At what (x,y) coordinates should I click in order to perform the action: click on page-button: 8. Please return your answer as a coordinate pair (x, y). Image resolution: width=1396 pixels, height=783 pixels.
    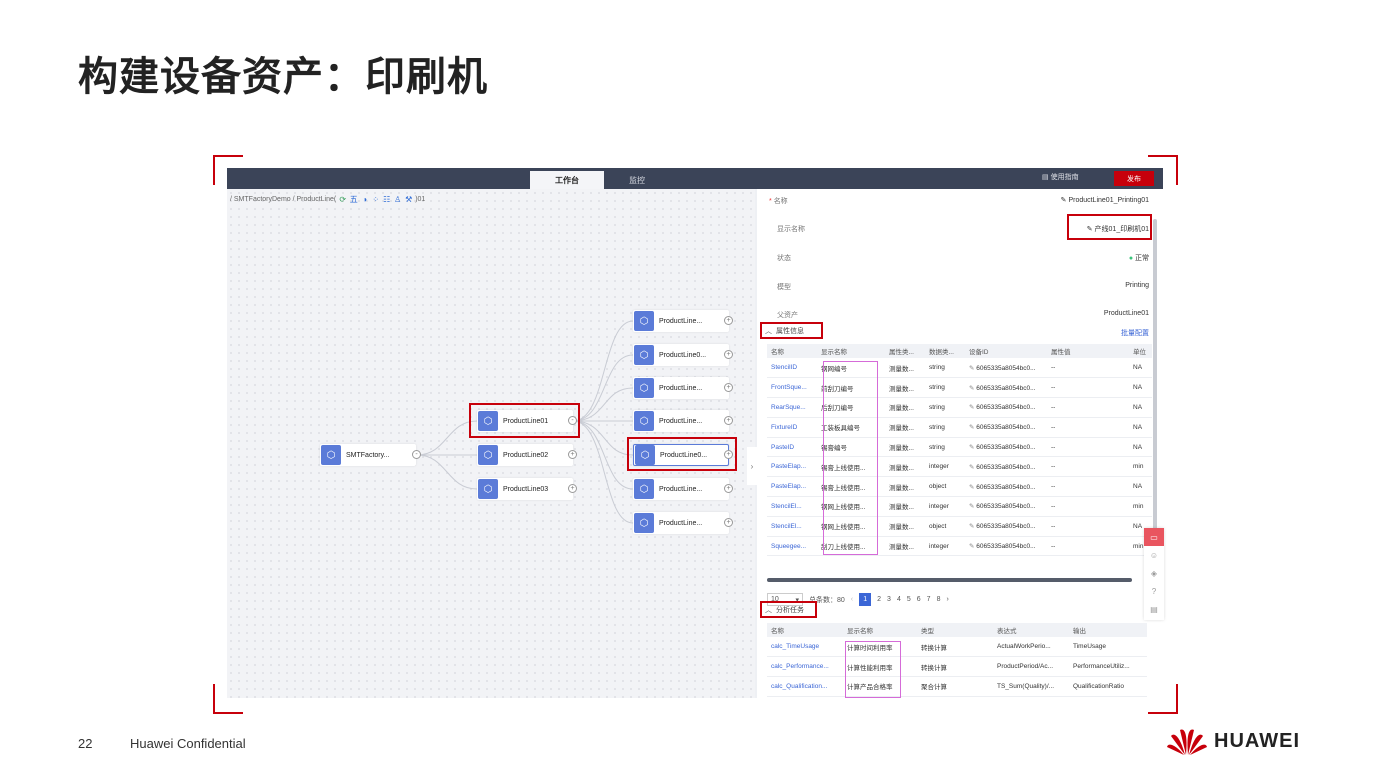
    Looking at the image, I should click on (939, 599).